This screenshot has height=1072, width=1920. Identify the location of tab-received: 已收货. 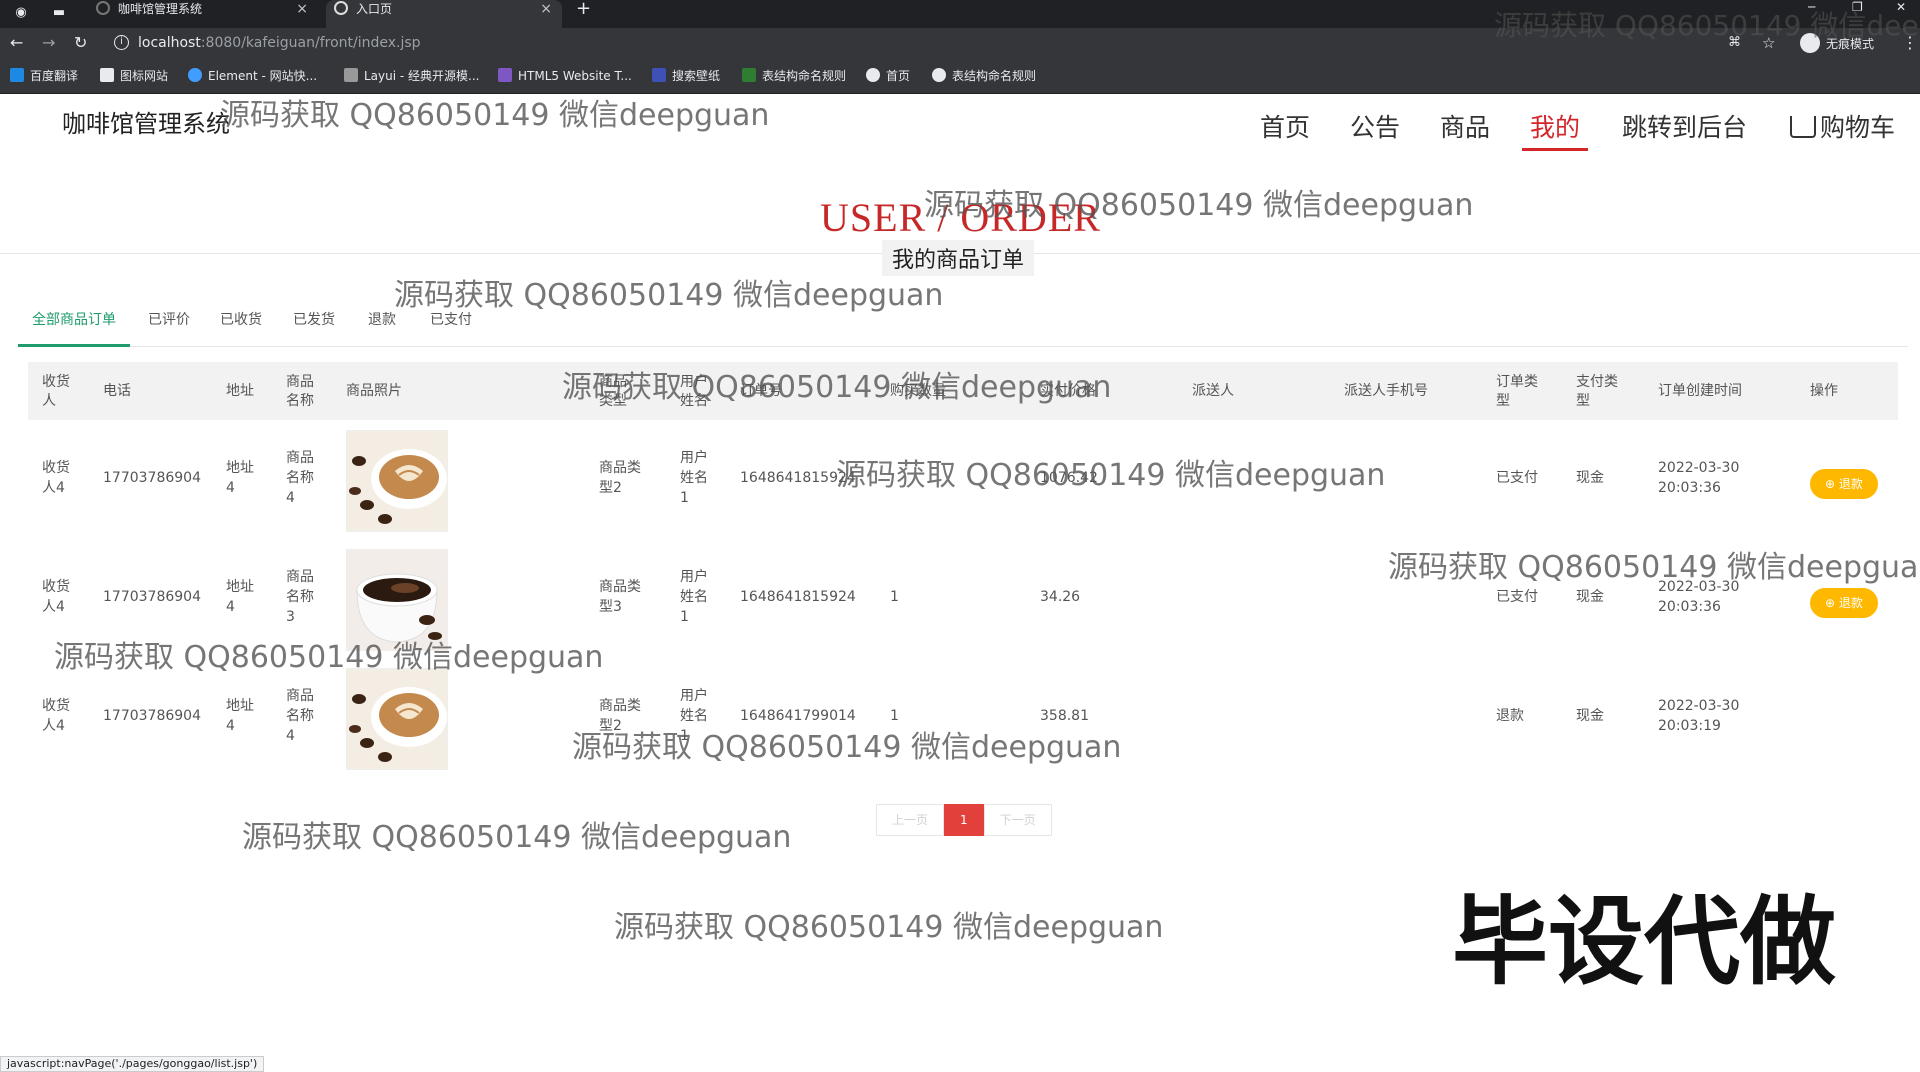
(241, 328).